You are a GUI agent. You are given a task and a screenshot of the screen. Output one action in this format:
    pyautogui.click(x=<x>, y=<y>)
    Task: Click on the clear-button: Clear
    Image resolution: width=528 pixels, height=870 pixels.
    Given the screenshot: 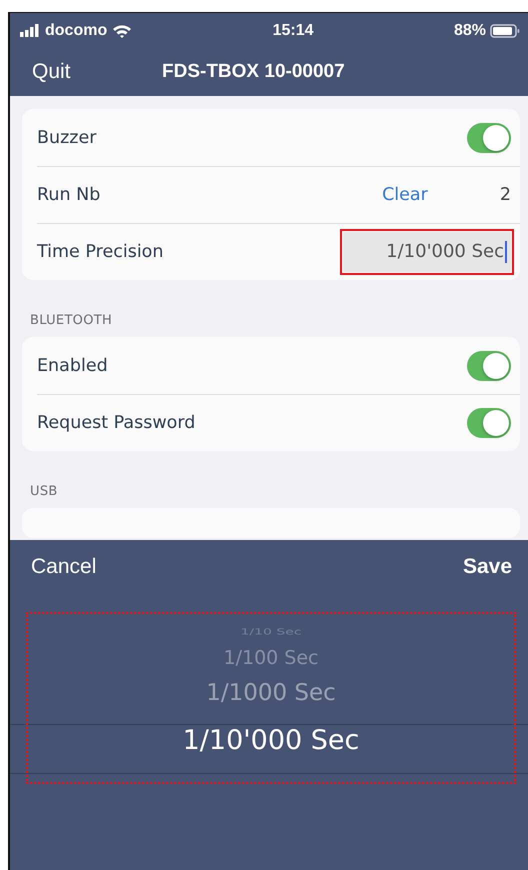 What is the action you would take?
    pyautogui.click(x=405, y=194)
    